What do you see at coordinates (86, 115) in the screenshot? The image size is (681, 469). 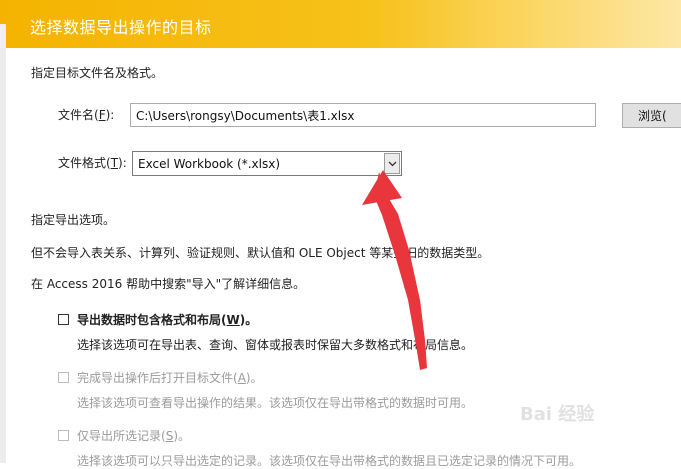 I see `file-name-label: 文件名(F):` at bounding box center [86, 115].